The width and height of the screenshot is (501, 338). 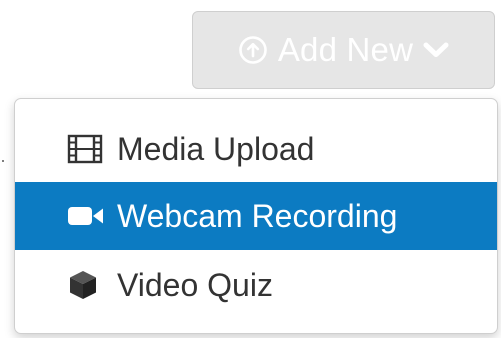 I want to click on film-icon, so click(x=88, y=149).